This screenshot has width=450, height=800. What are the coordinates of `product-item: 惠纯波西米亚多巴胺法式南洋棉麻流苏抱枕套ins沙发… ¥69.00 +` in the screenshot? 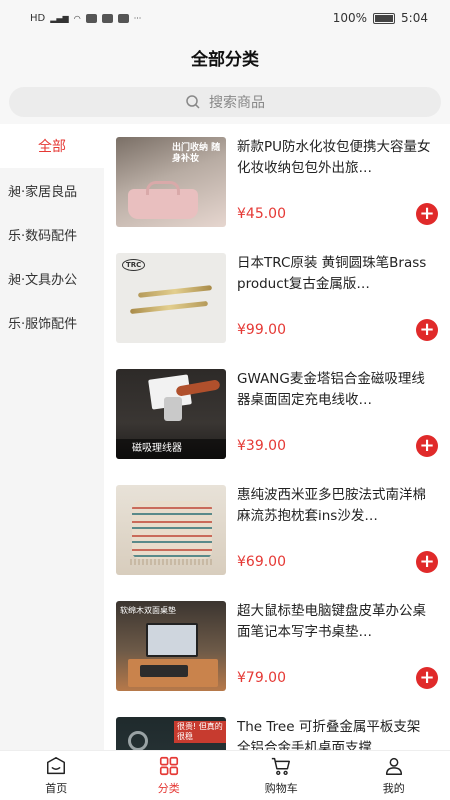 It's located at (279, 530).